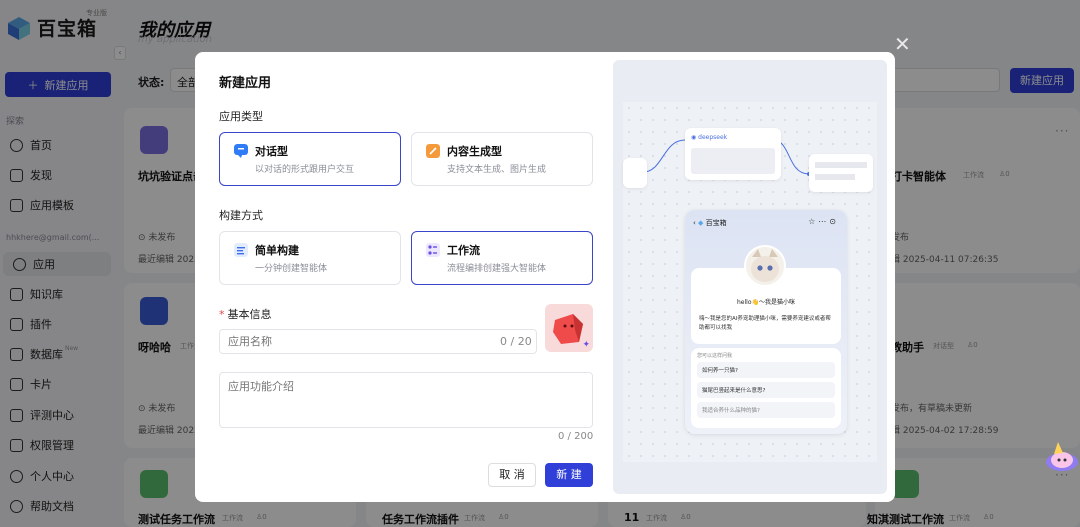 The image size is (1080, 527). Describe the element at coordinates (701, 223) in the screenshot. I see `phone-logo-icon: ◆` at that location.